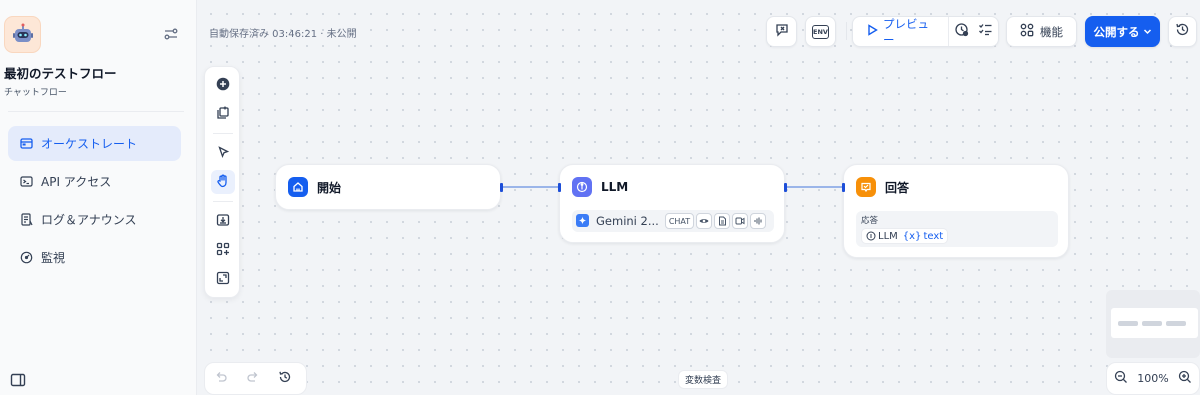  Describe the element at coordinates (53, 258) in the screenshot. I see `sidebar-item-label: 監視` at that location.